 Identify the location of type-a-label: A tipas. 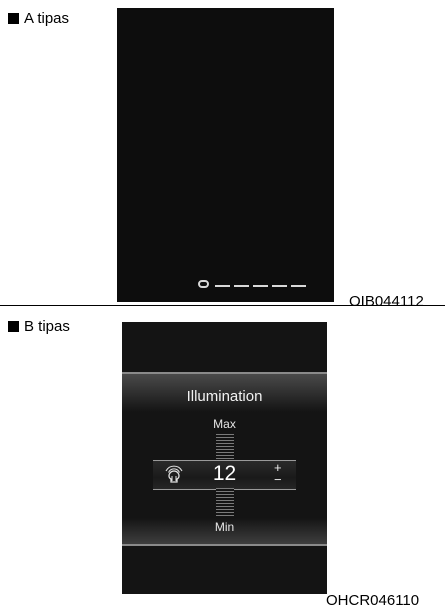
(38, 18).